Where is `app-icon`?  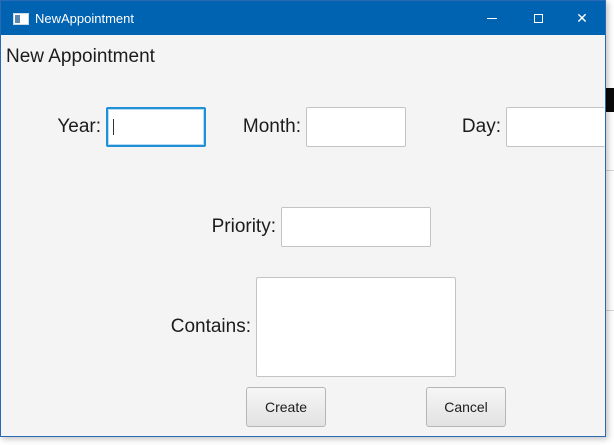
app-icon is located at coordinates (21, 19).